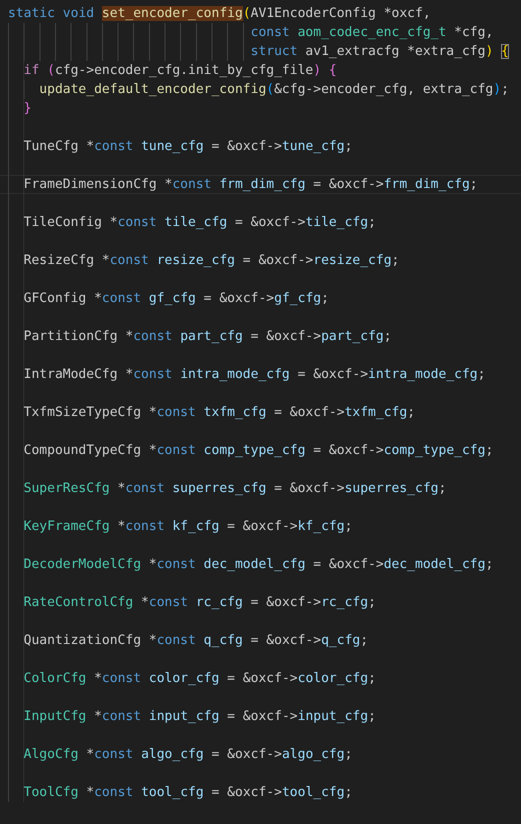 The image size is (521, 824). I want to click on code-line: TileConfig *const tile_cfg = &oxcf->tile_cfg;, so click(200, 222).